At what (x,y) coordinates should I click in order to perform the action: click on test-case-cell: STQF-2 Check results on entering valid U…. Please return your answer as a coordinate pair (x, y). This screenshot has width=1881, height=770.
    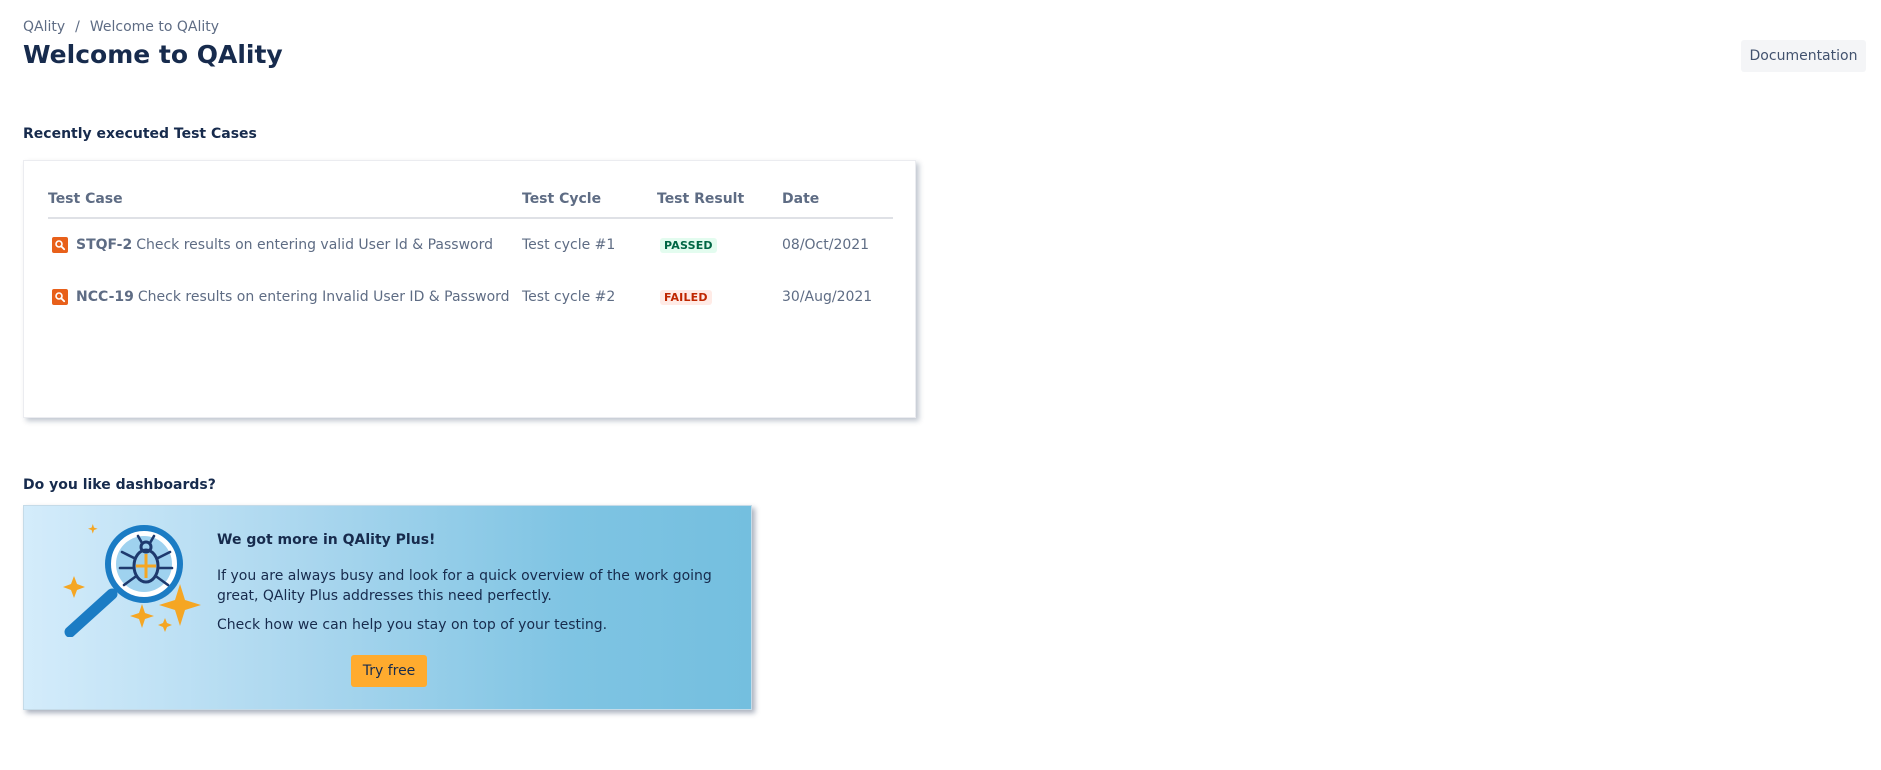
    Looking at the image, I should click on (285, 244).